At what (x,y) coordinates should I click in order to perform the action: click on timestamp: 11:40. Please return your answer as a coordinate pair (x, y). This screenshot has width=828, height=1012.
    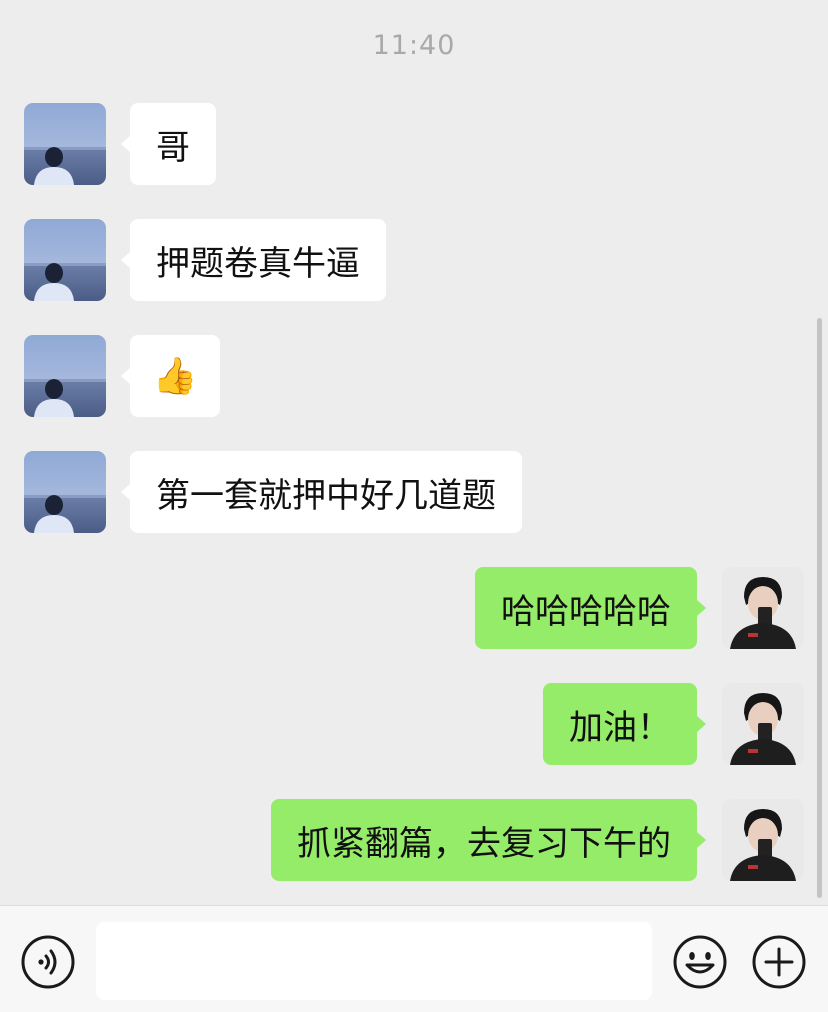
    Looking at the image, I should click on (414, 45).